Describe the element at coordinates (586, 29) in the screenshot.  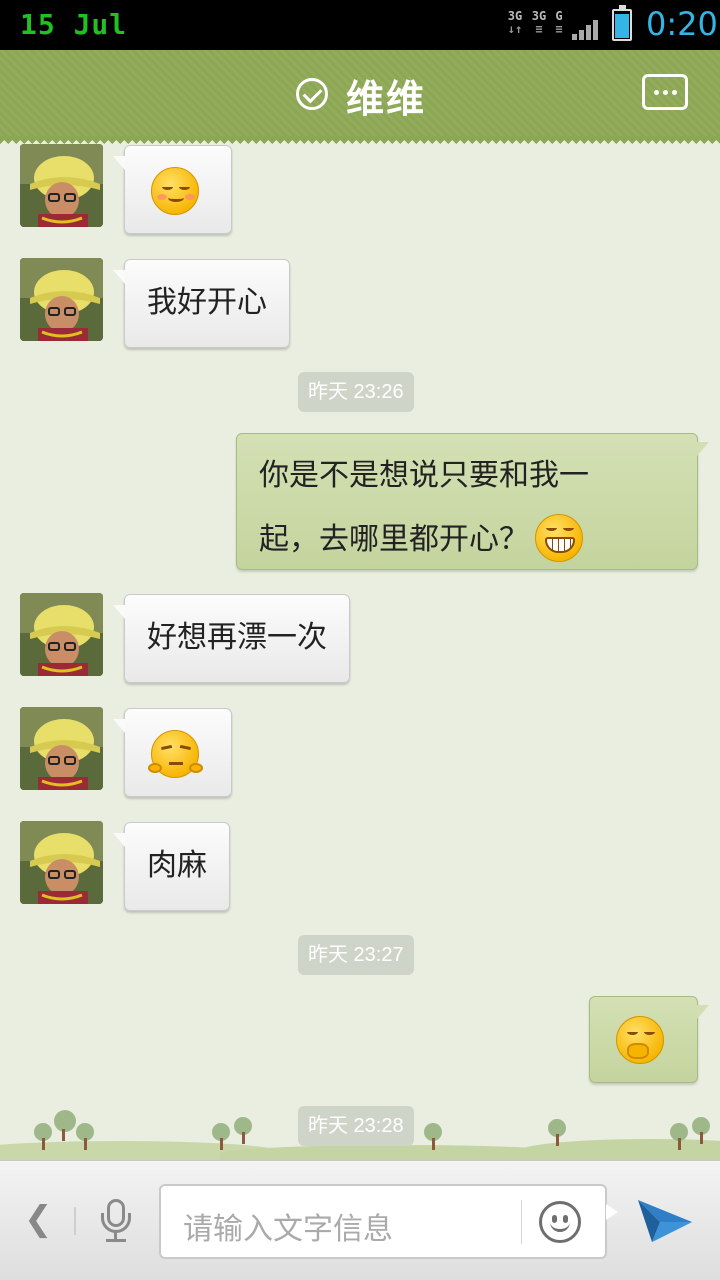
I see `signal-bars-icon` at that location.